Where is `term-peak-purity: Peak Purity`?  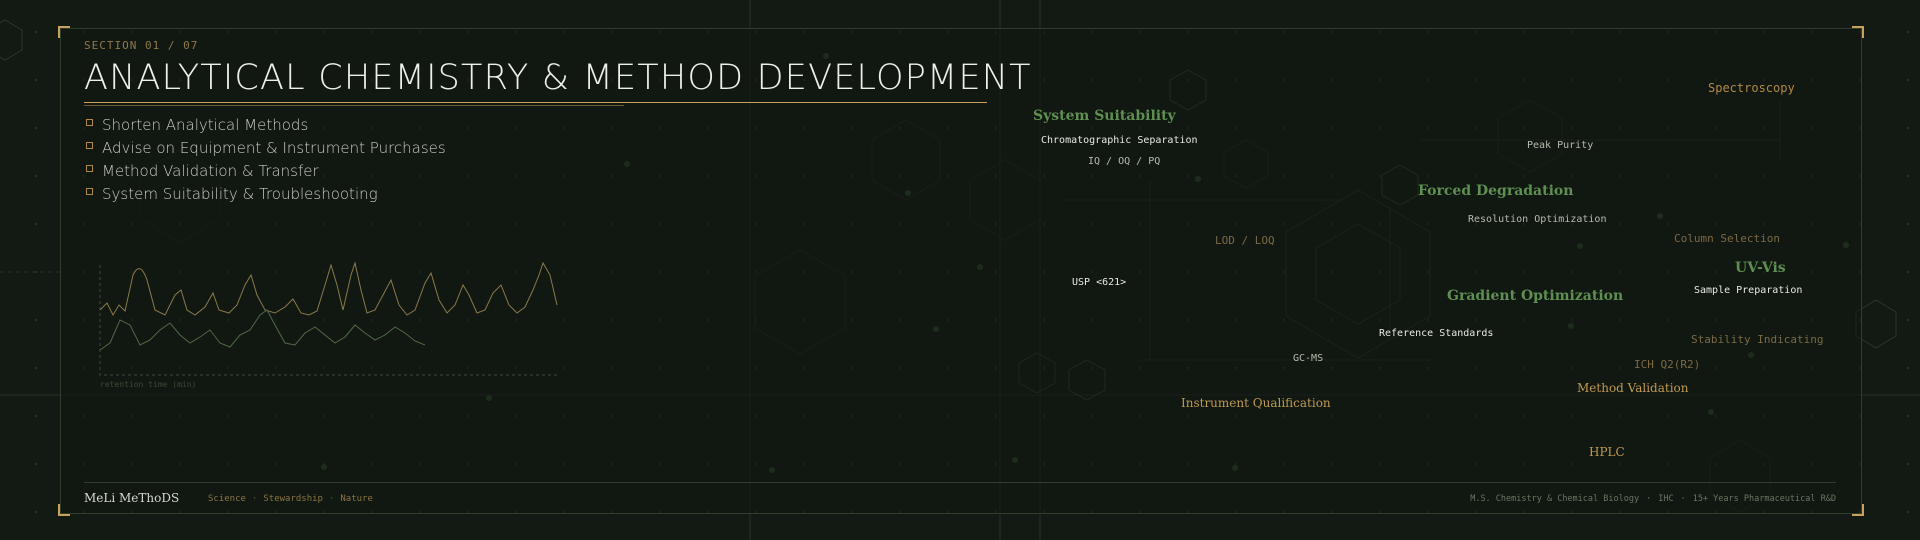
term-peak-purity: Peak Purity is located at coordinates (1560, 145).